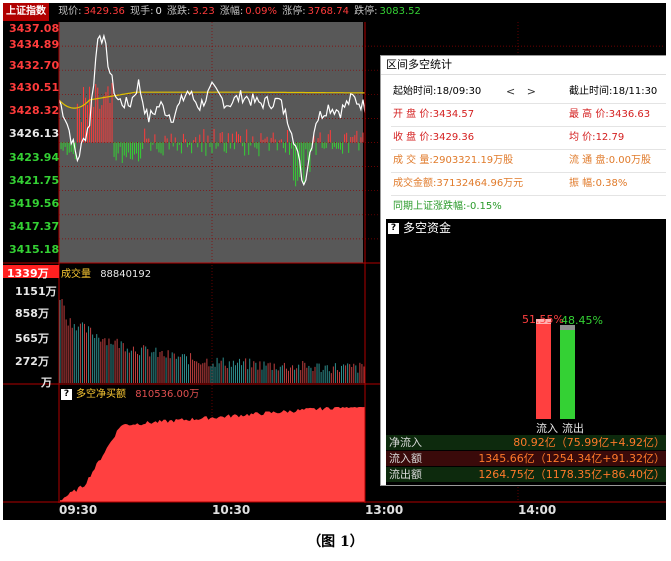 This screenshot has width=671, height=561. What do you see at coordinates (34, 110) in the screenshot?
I see `price-tick-4: 3428.32` at bounding box center [34, 110].